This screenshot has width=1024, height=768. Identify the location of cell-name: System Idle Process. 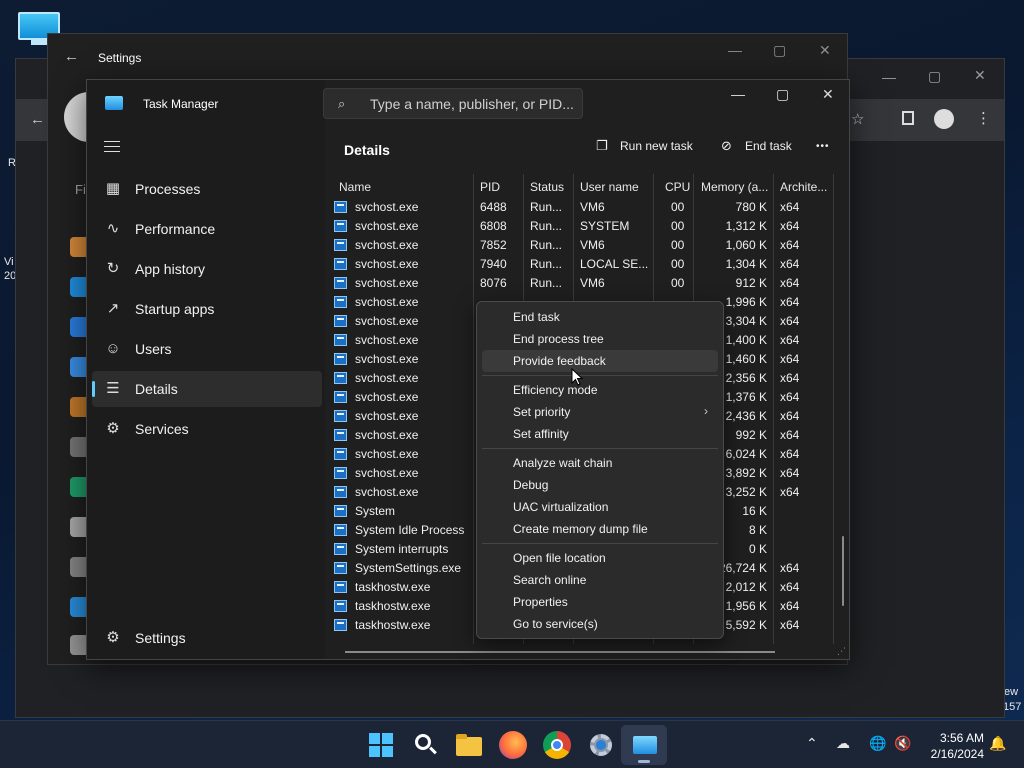
(410, 530).